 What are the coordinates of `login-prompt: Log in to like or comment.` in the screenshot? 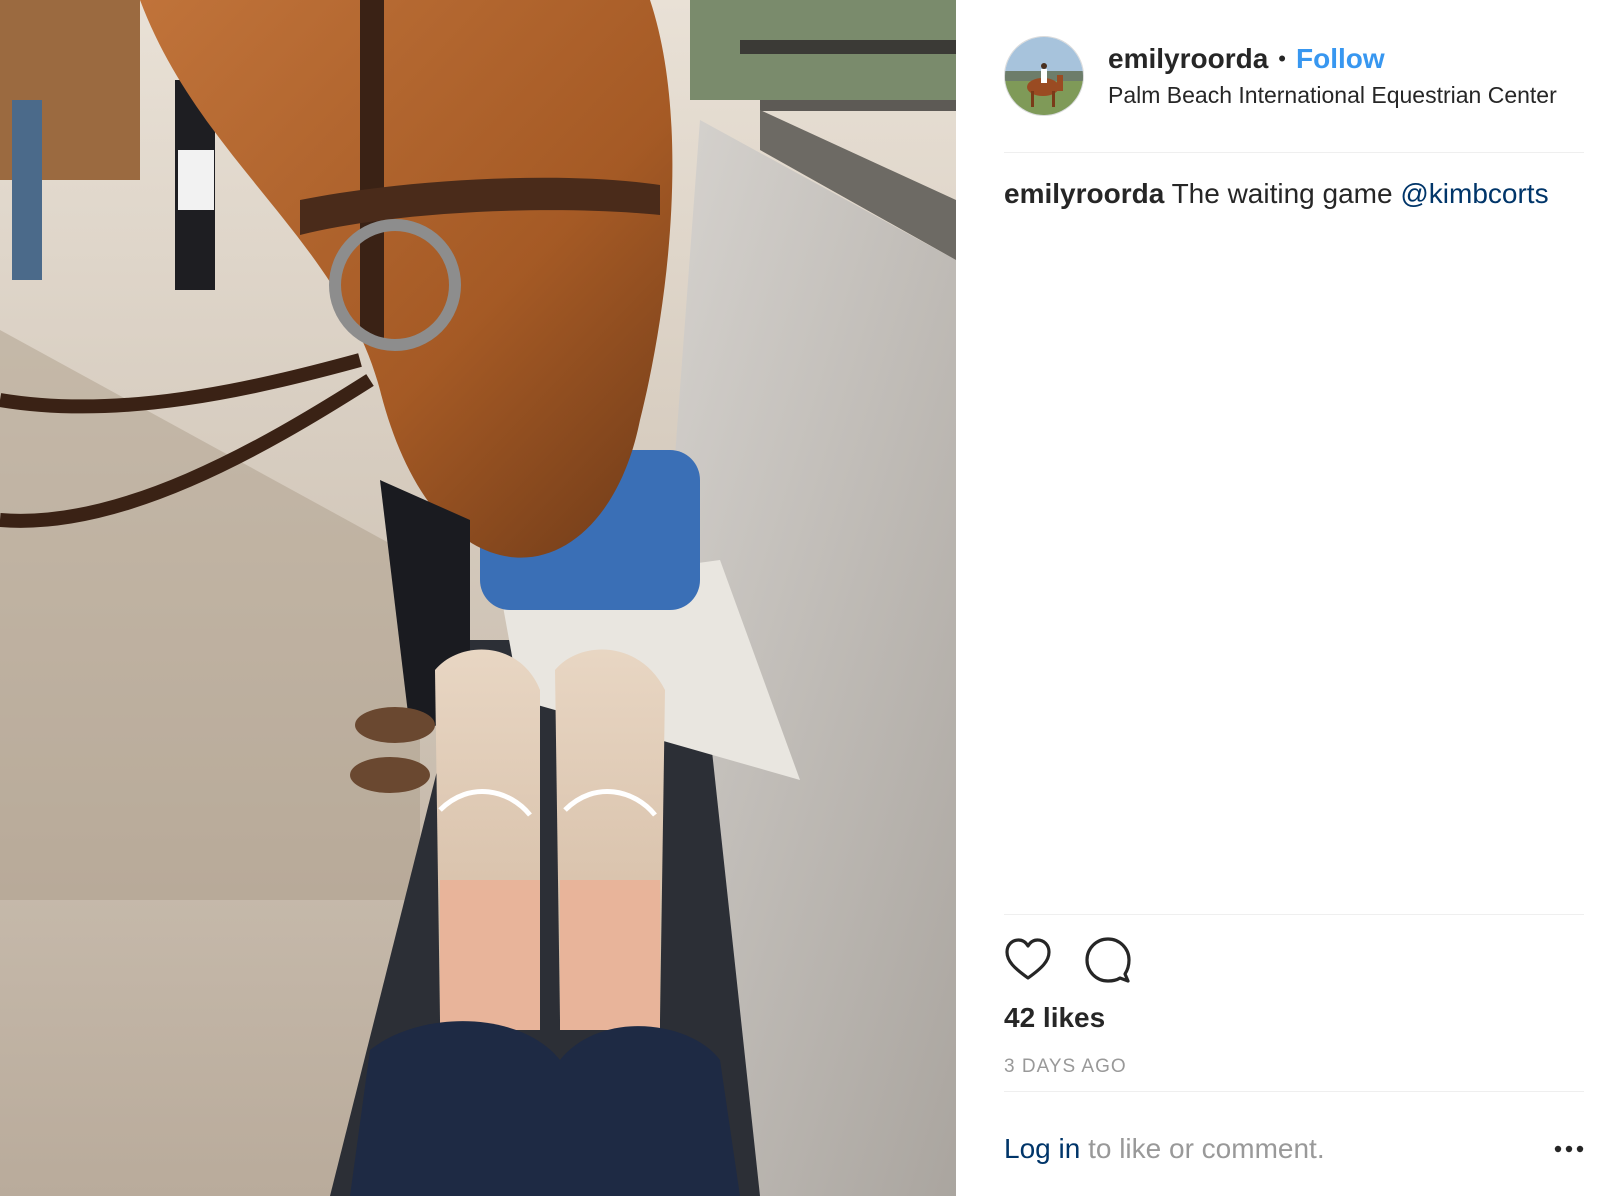 It's located at (1164, 1149).